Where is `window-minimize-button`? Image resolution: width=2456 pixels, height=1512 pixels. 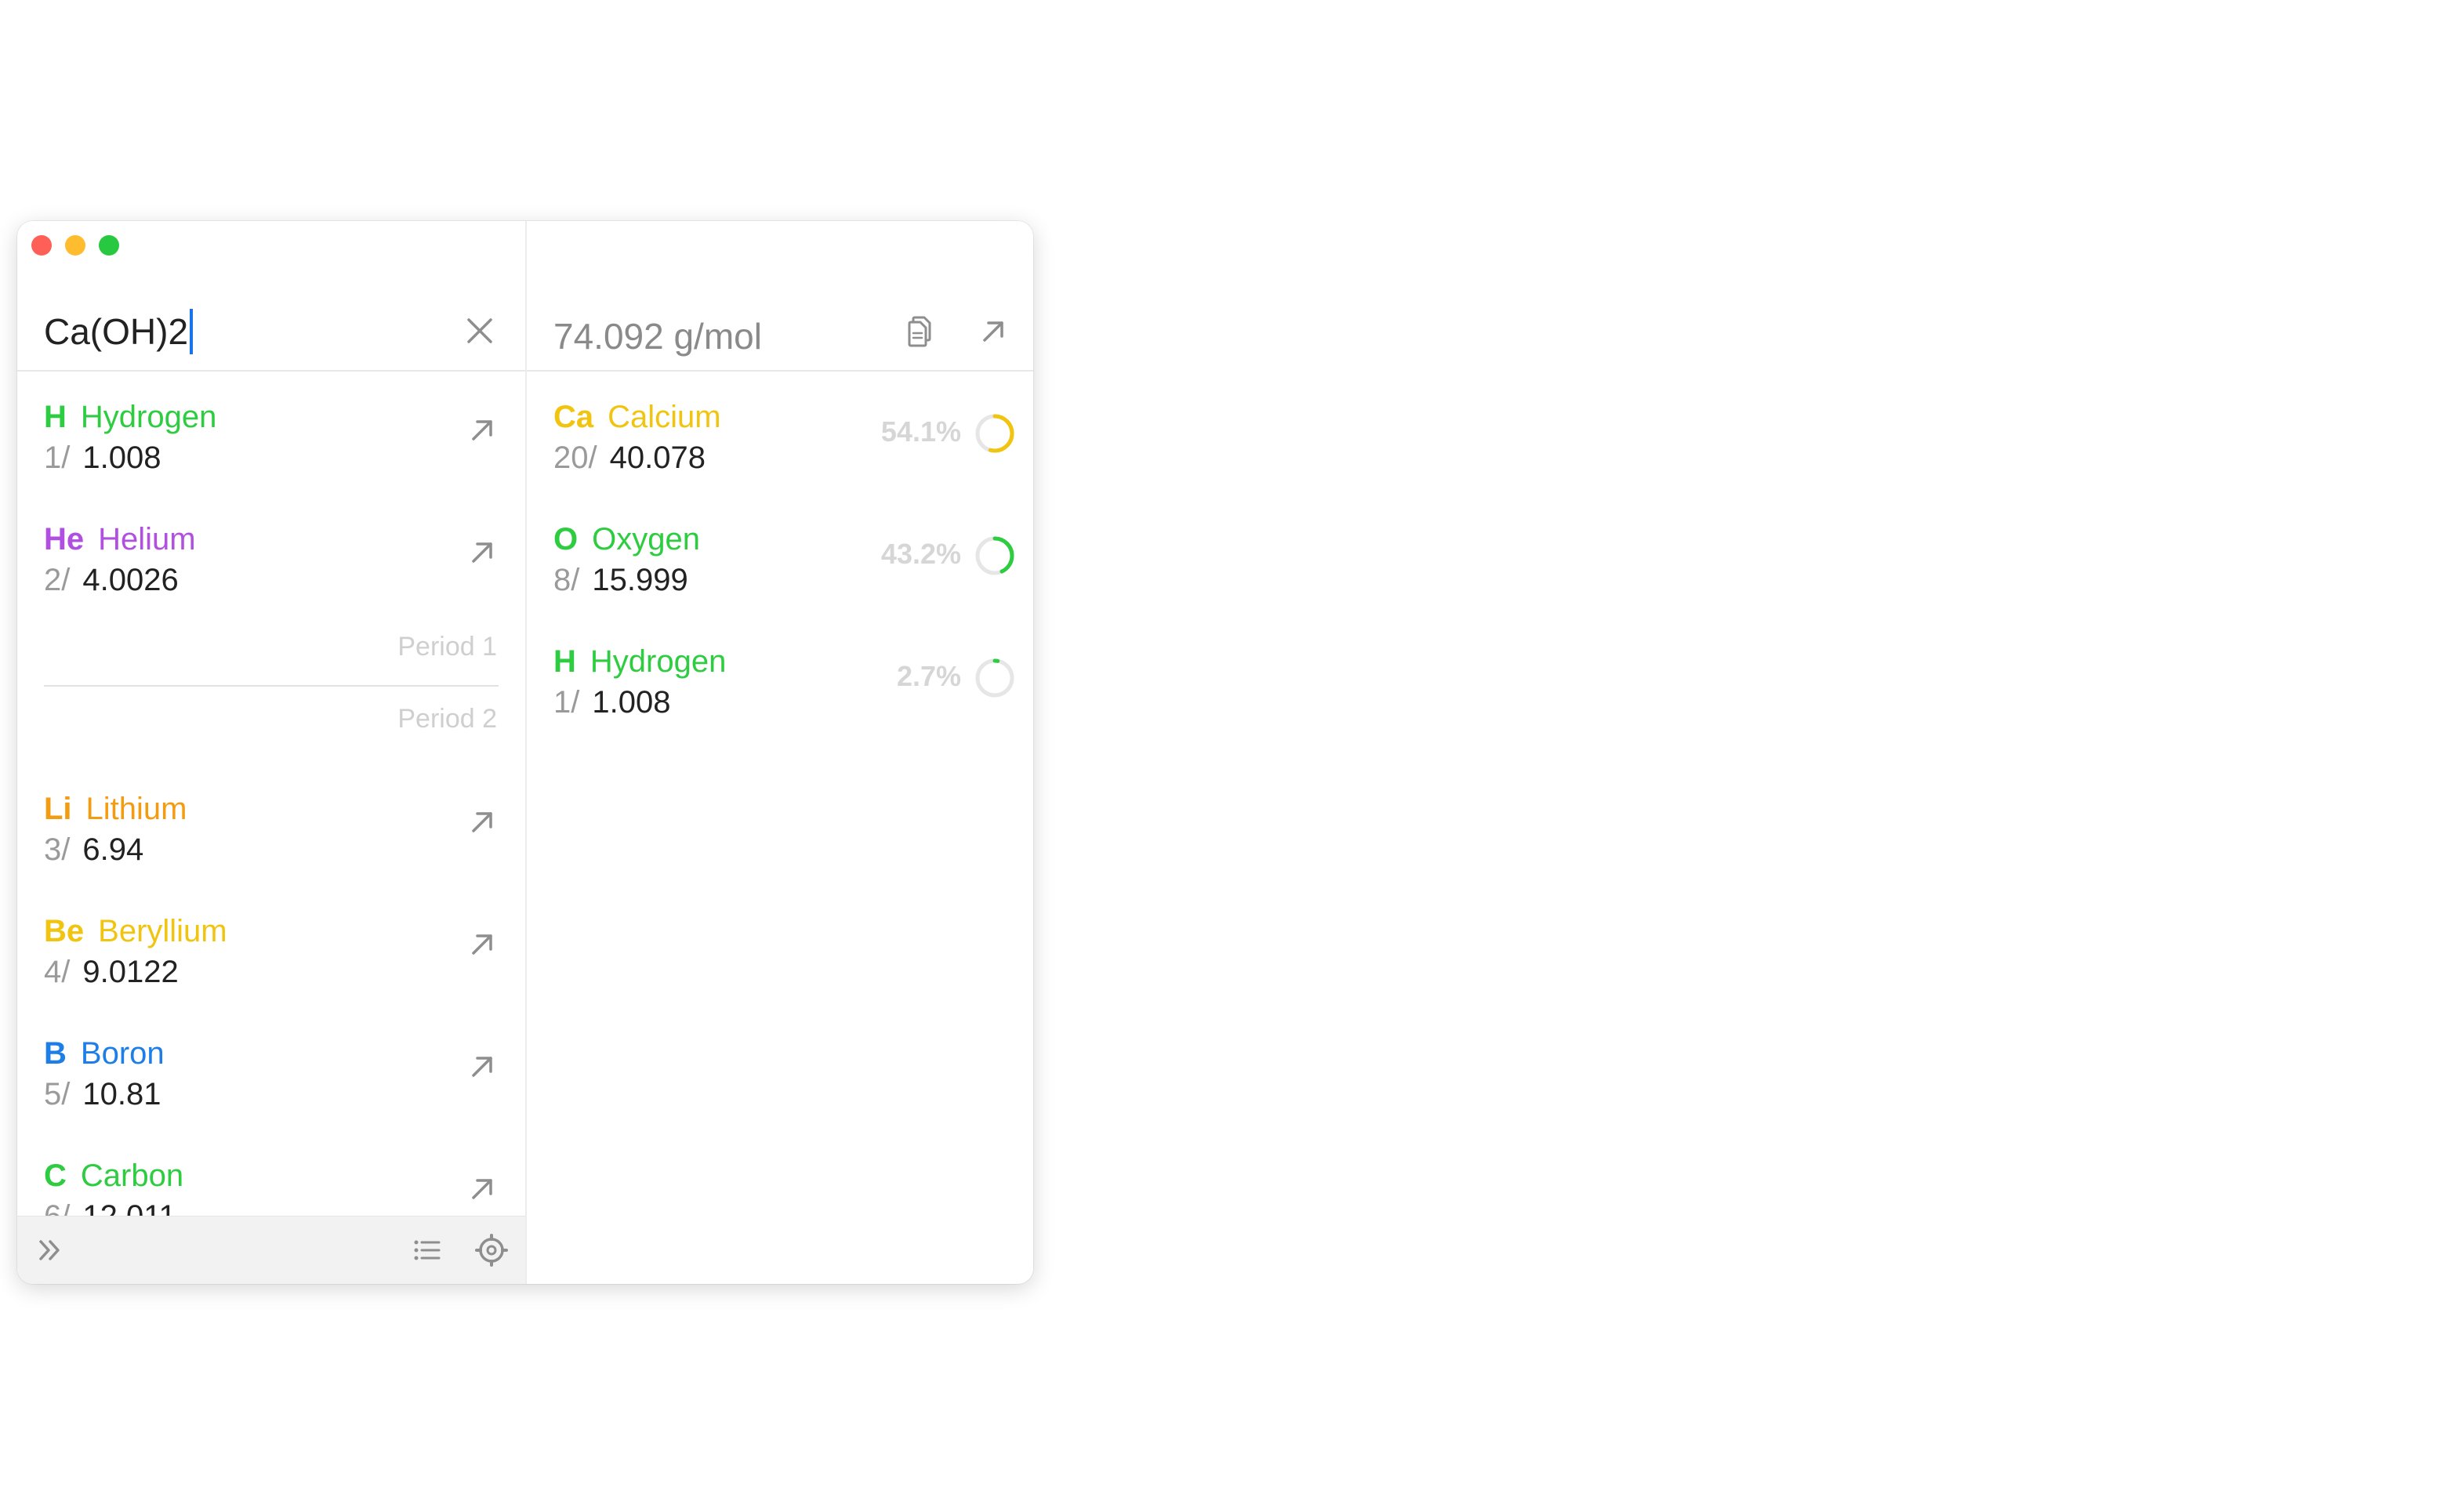 window-minimize-button is located at coordinates (75, 245).